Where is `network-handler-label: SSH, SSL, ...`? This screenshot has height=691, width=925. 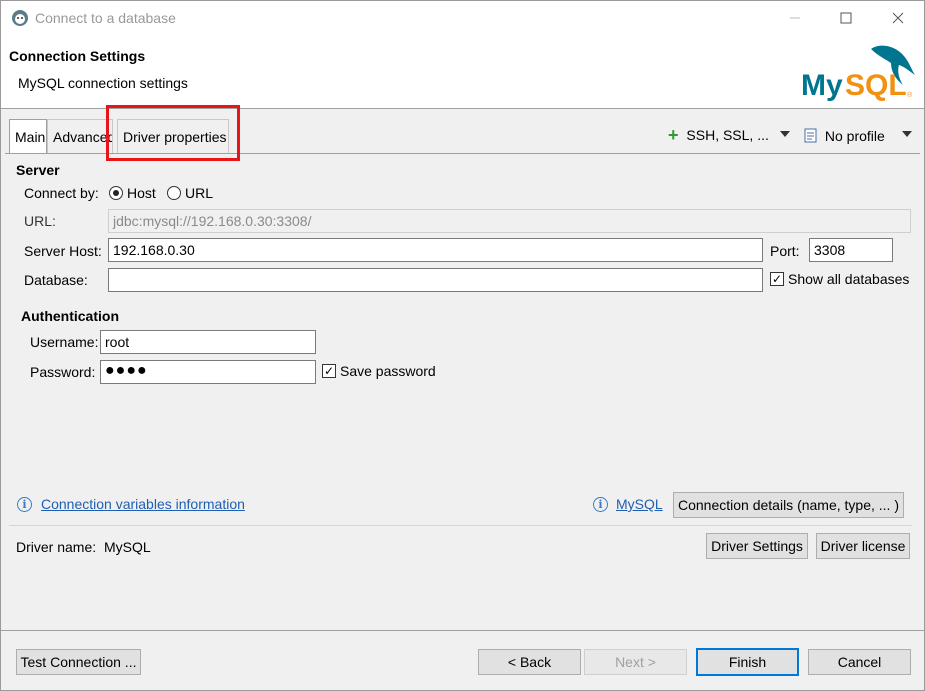 network-handler-label: SSH, SSL, ... is located at coordinates (727, 135).